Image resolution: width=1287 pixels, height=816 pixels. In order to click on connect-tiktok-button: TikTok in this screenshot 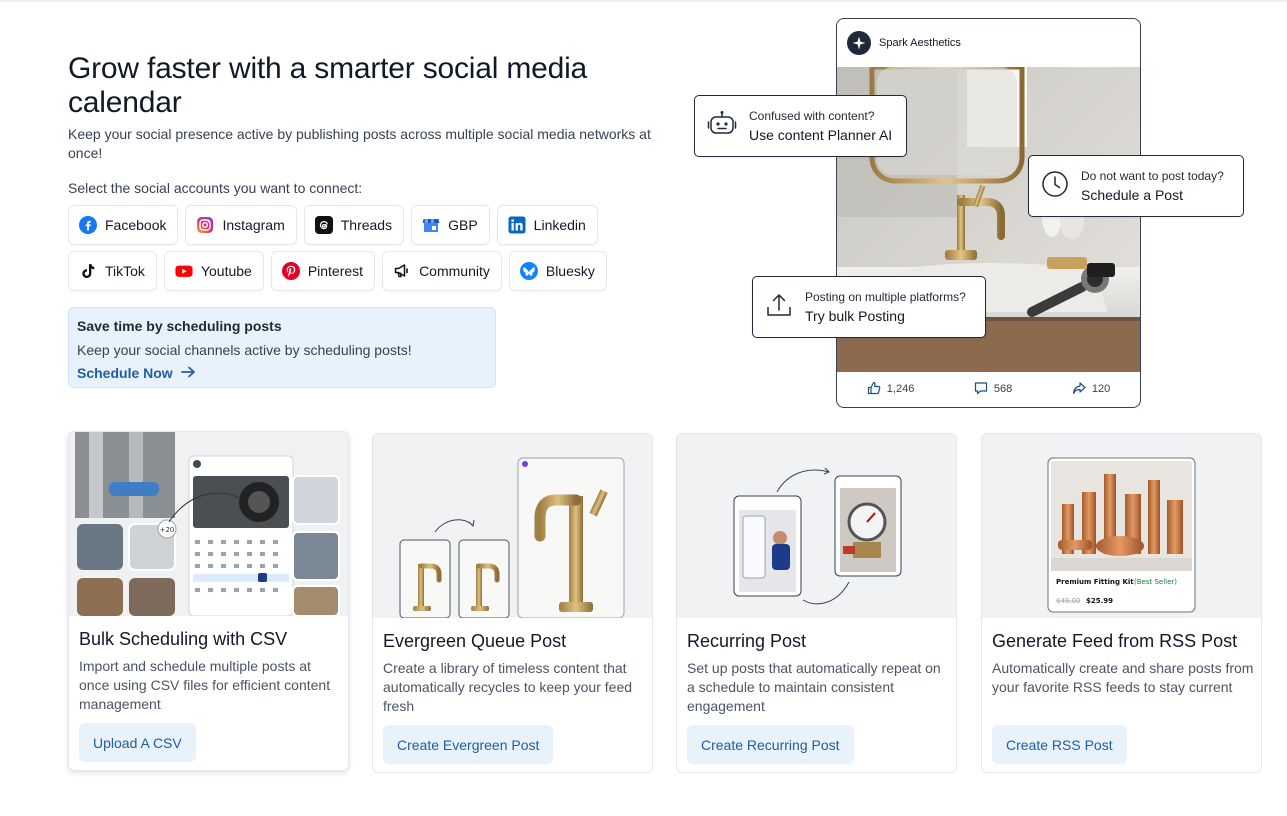, I will do `click(112, 271)`.